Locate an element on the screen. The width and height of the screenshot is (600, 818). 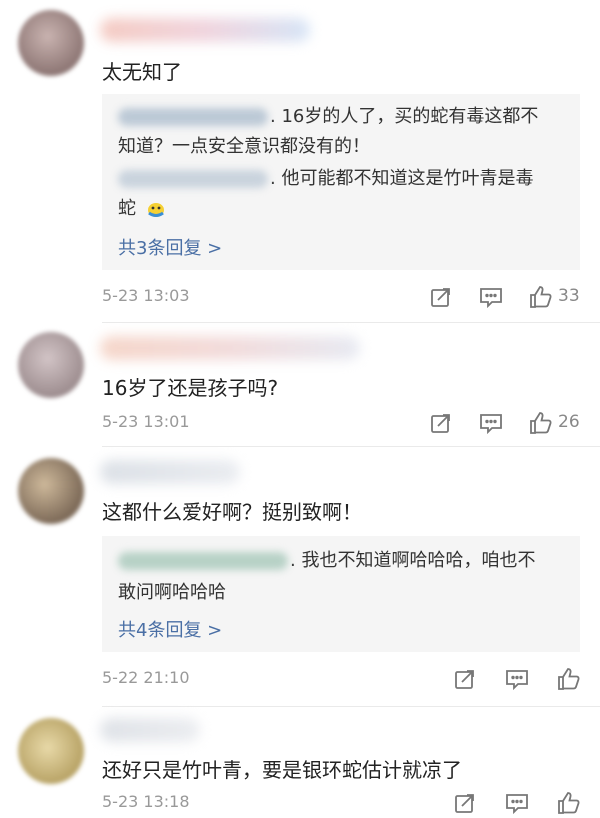
reply-text: . 16岁的人了，买的蛇有毒这都不 is located at coordinates (404, 116).